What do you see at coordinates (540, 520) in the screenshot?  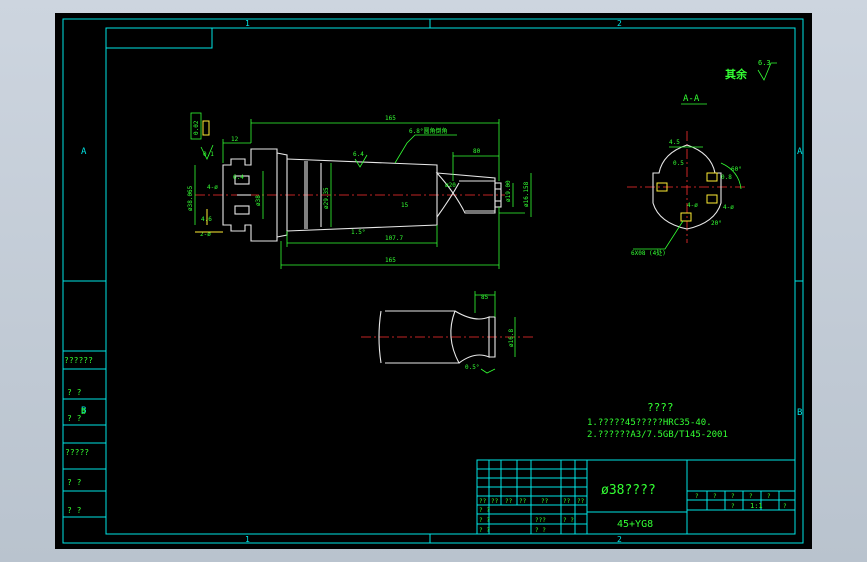 I see `tb-mid-cell-1: ???` at bounding box center [540, 520].